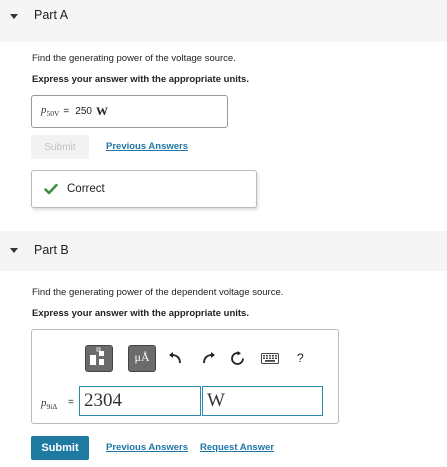 This screenshot has height=467, width=447. What do you see at coordinates (83, 111) in the screenshot?
I see `part-a-answer-value: 250` at bounding box center [83, 111].